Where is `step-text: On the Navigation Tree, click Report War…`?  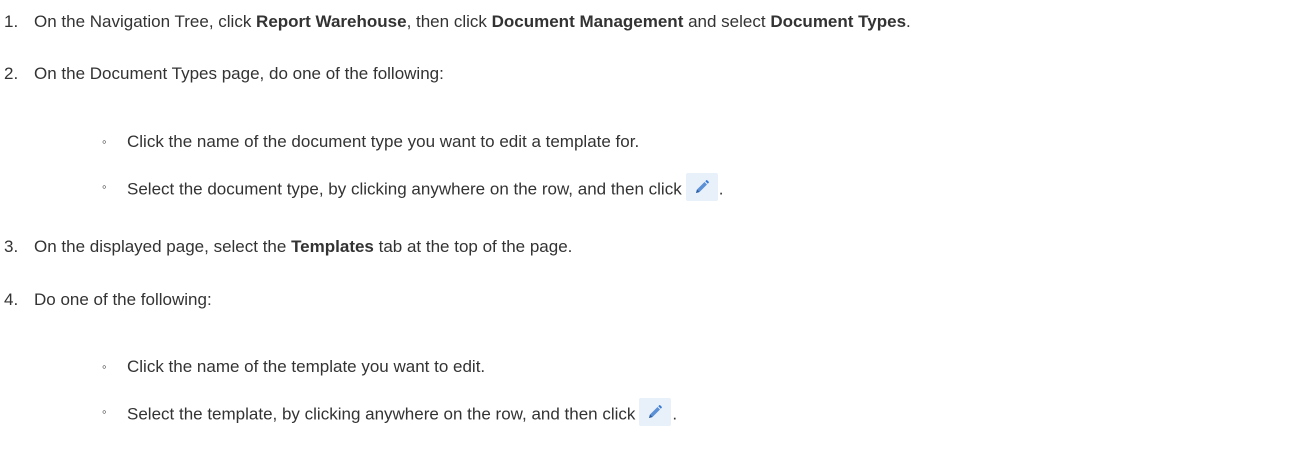
step-text: On the Navigation Tree, click Report War… is located at coordinates (472, 22).